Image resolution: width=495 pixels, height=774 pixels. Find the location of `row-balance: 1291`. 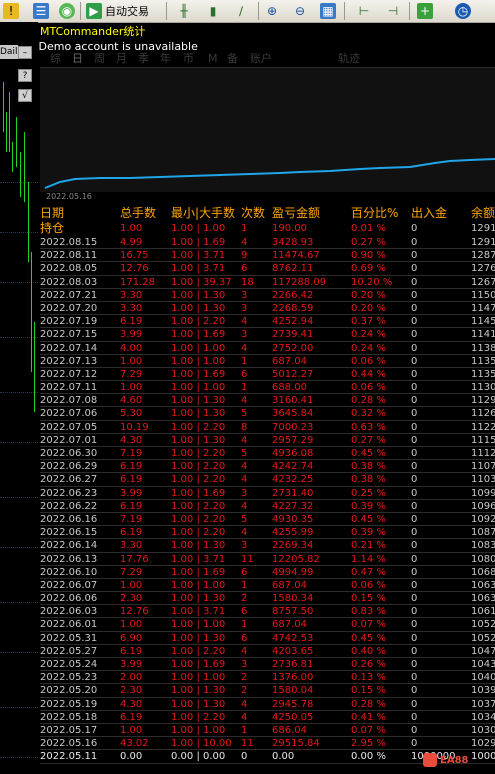

row-balance: 1291 is located at coordinates (483, 242).